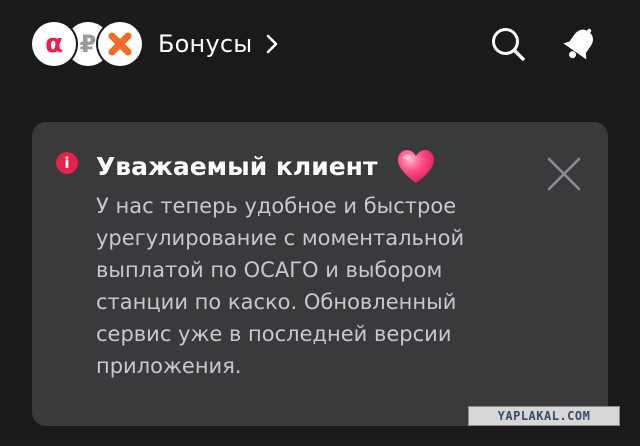 The image size is (640, 446). I want to click on bonuses-label: Бонусы, so click(205, 44).